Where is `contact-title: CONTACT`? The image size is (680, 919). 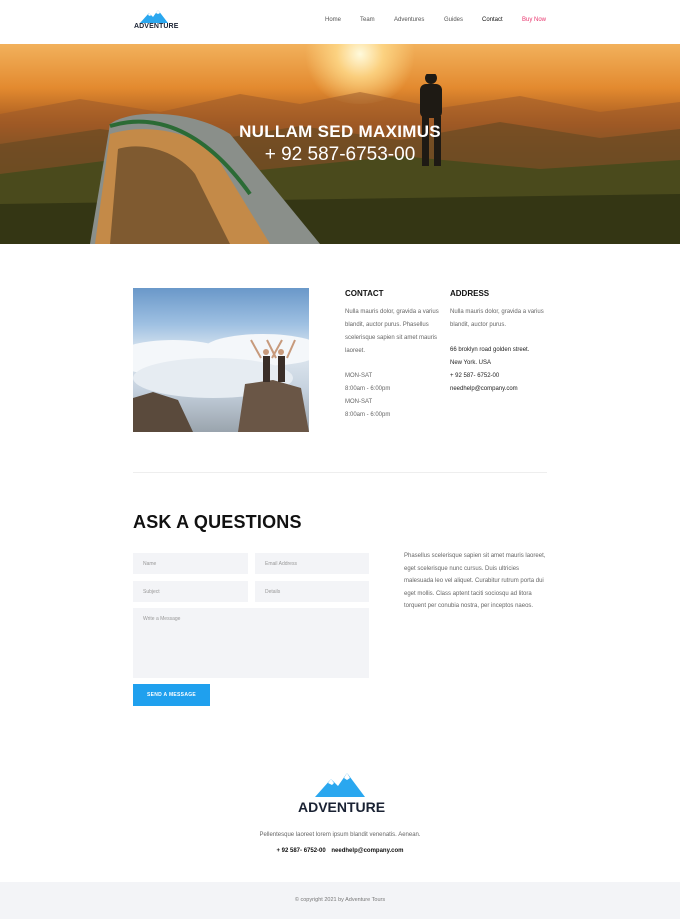
contact-title: CONTACT is located at coordinates (364, 293).